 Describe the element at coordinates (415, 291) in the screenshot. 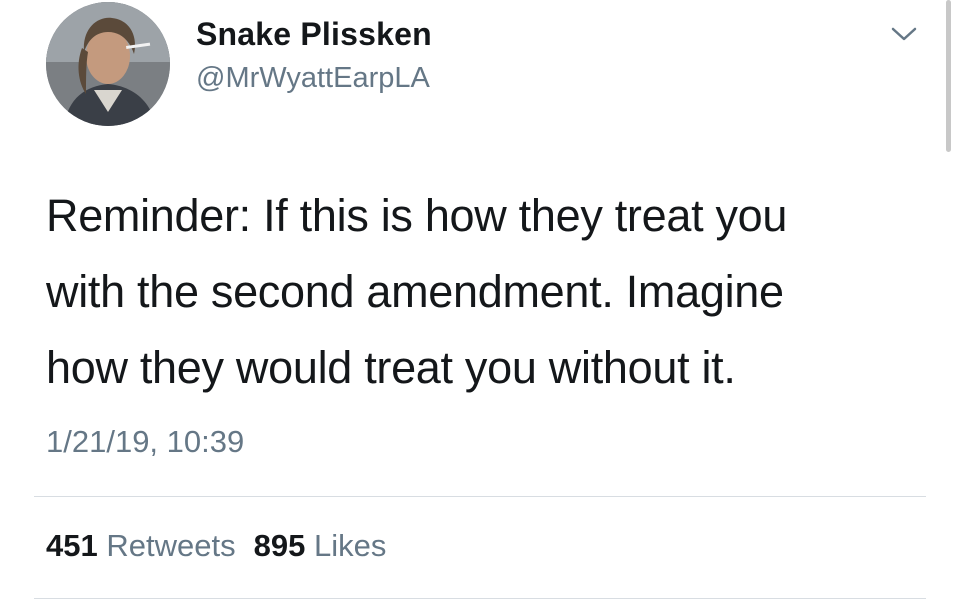

I see `tweet-text-line: with the second amendment. Imagine` at that location.